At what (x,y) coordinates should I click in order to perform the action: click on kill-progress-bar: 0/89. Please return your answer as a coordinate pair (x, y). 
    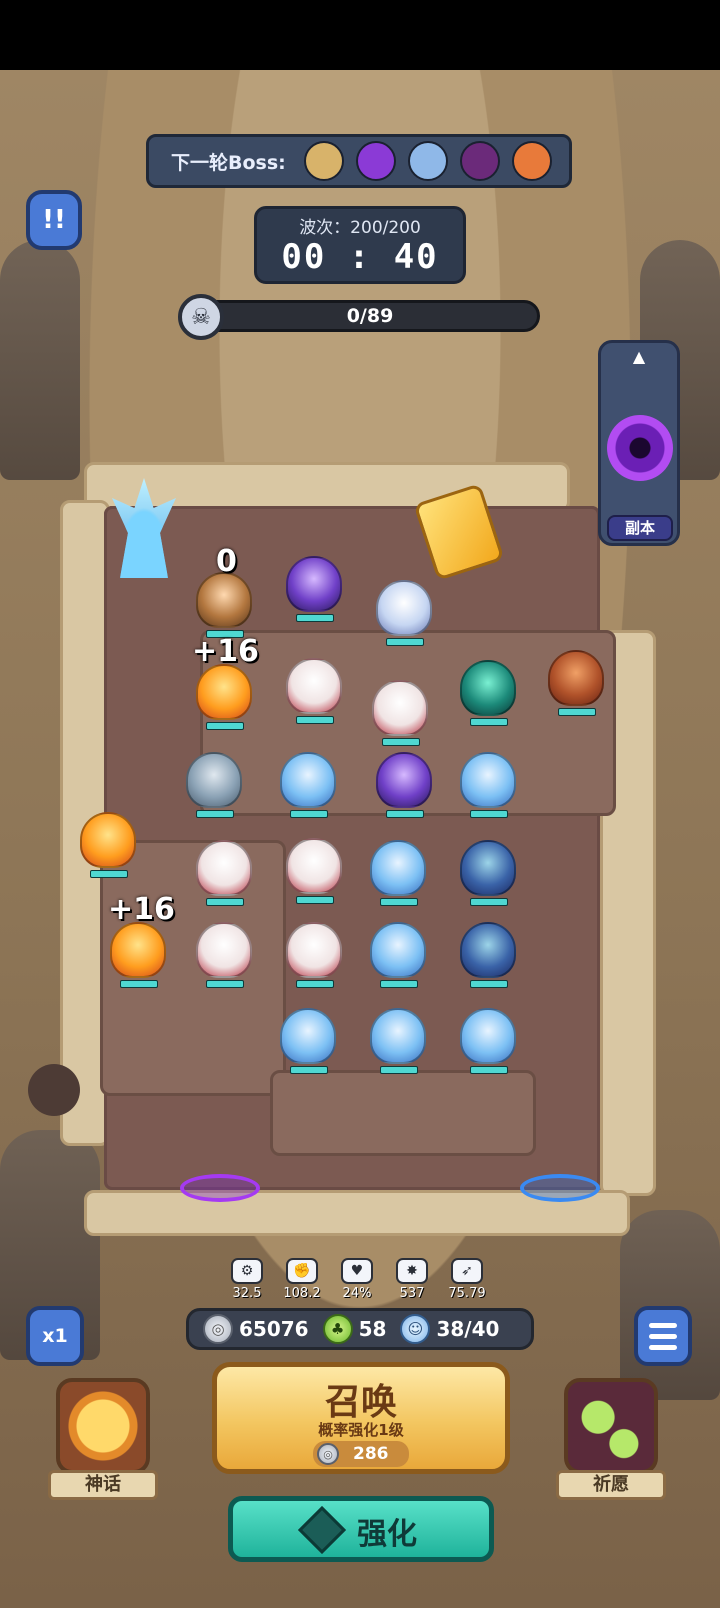
    Looking at the image, I should click on (370, 316).